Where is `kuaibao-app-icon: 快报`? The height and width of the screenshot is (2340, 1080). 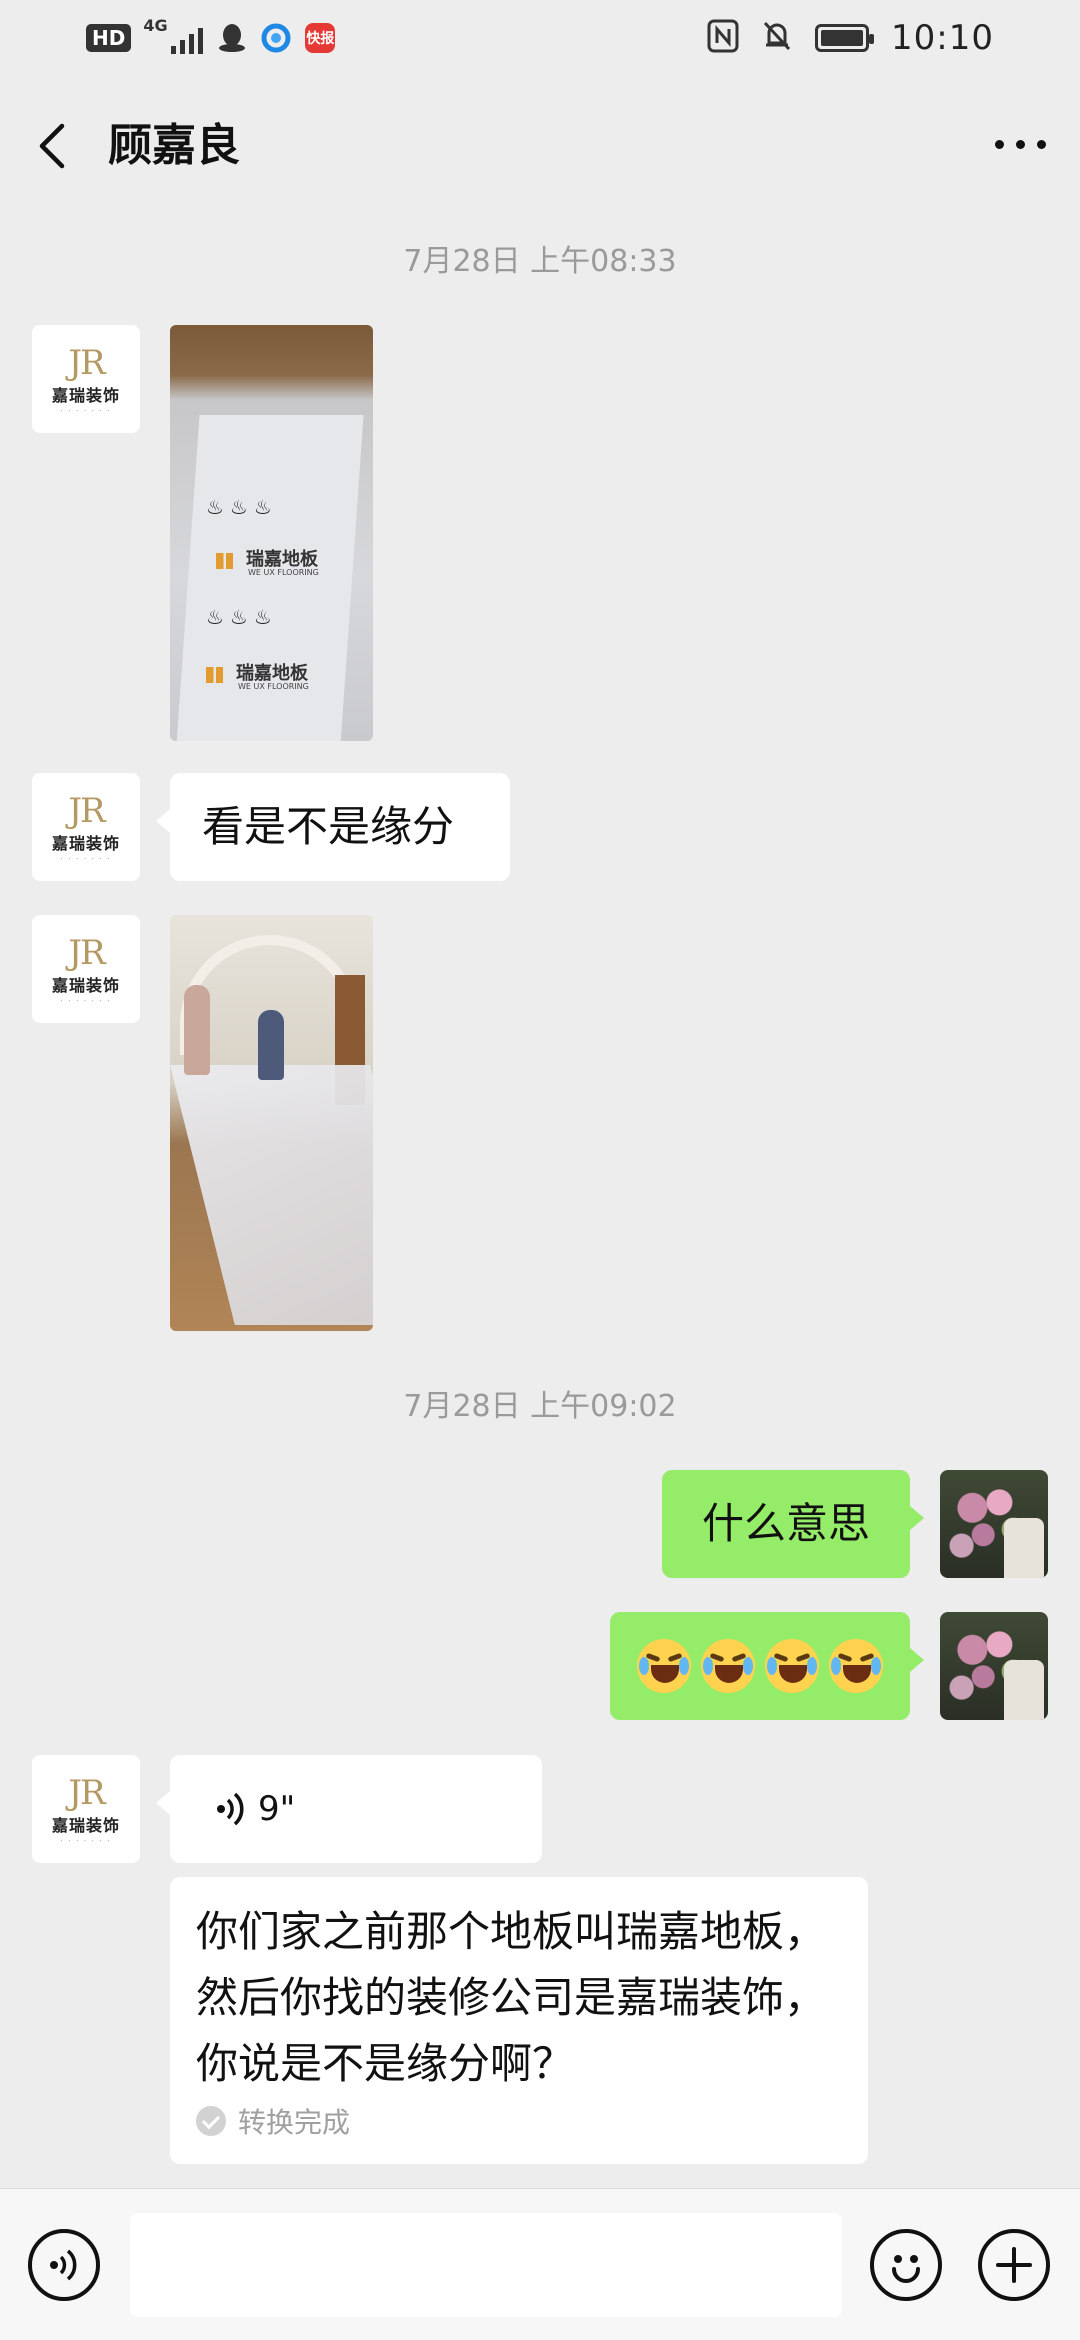
kuaibao-app-icon: 快报 is located at coordinates (320, 38).